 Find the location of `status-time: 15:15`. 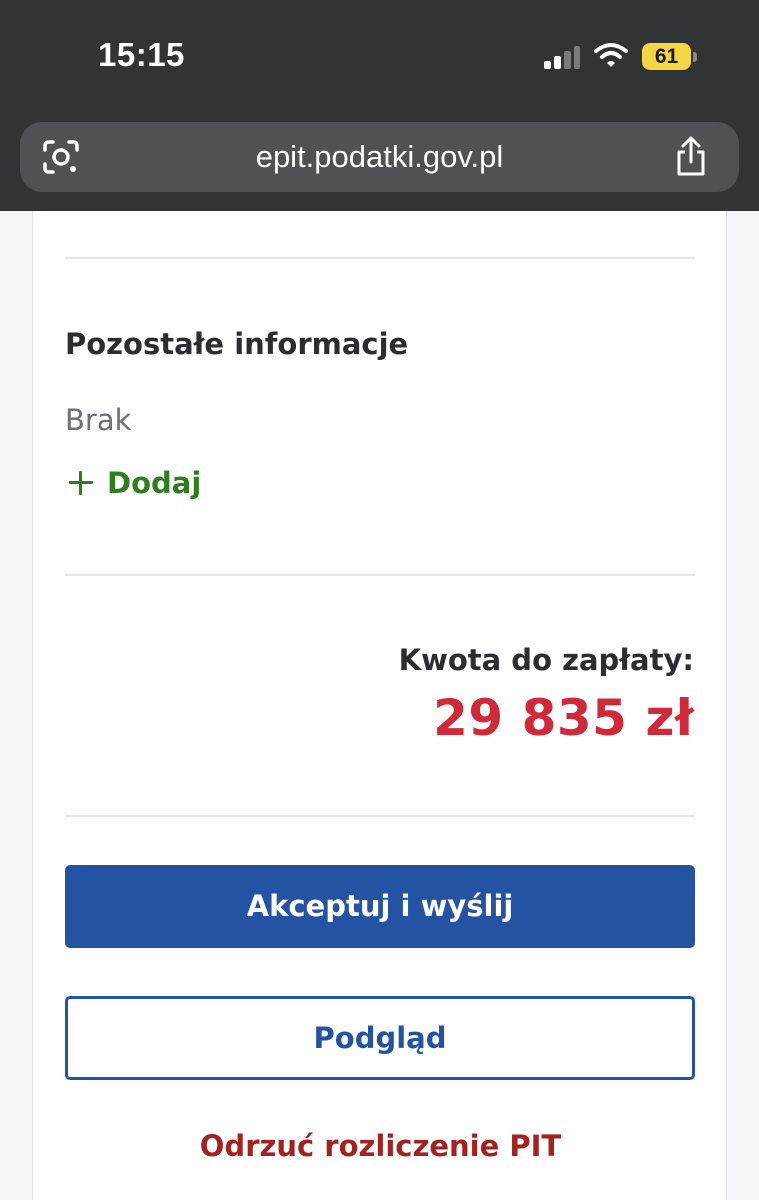

status-time: 15:15 is located at coordinates (141, 54).